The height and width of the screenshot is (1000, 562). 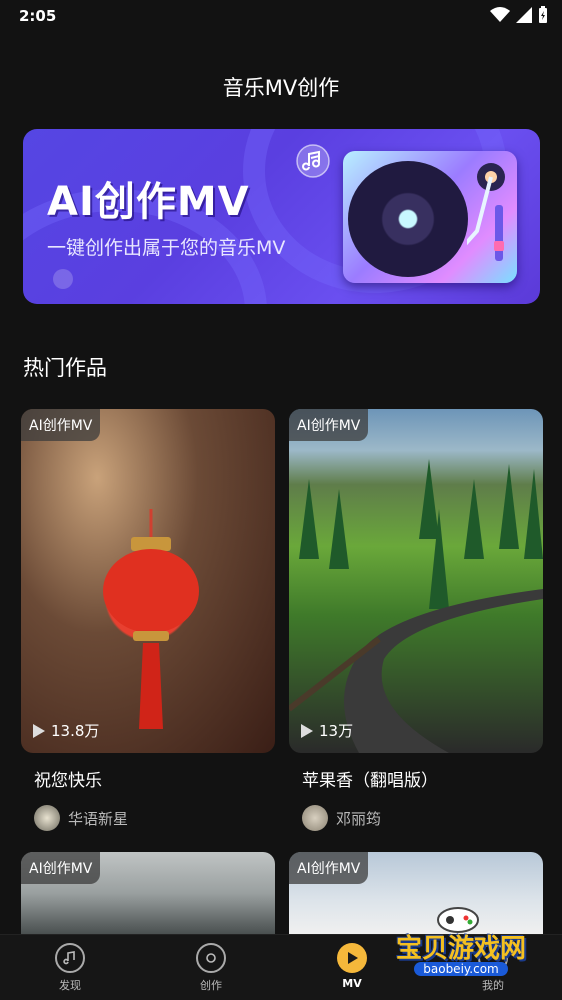 I want to click on play-count-value: 13.8万, so click(x=75, y=731).